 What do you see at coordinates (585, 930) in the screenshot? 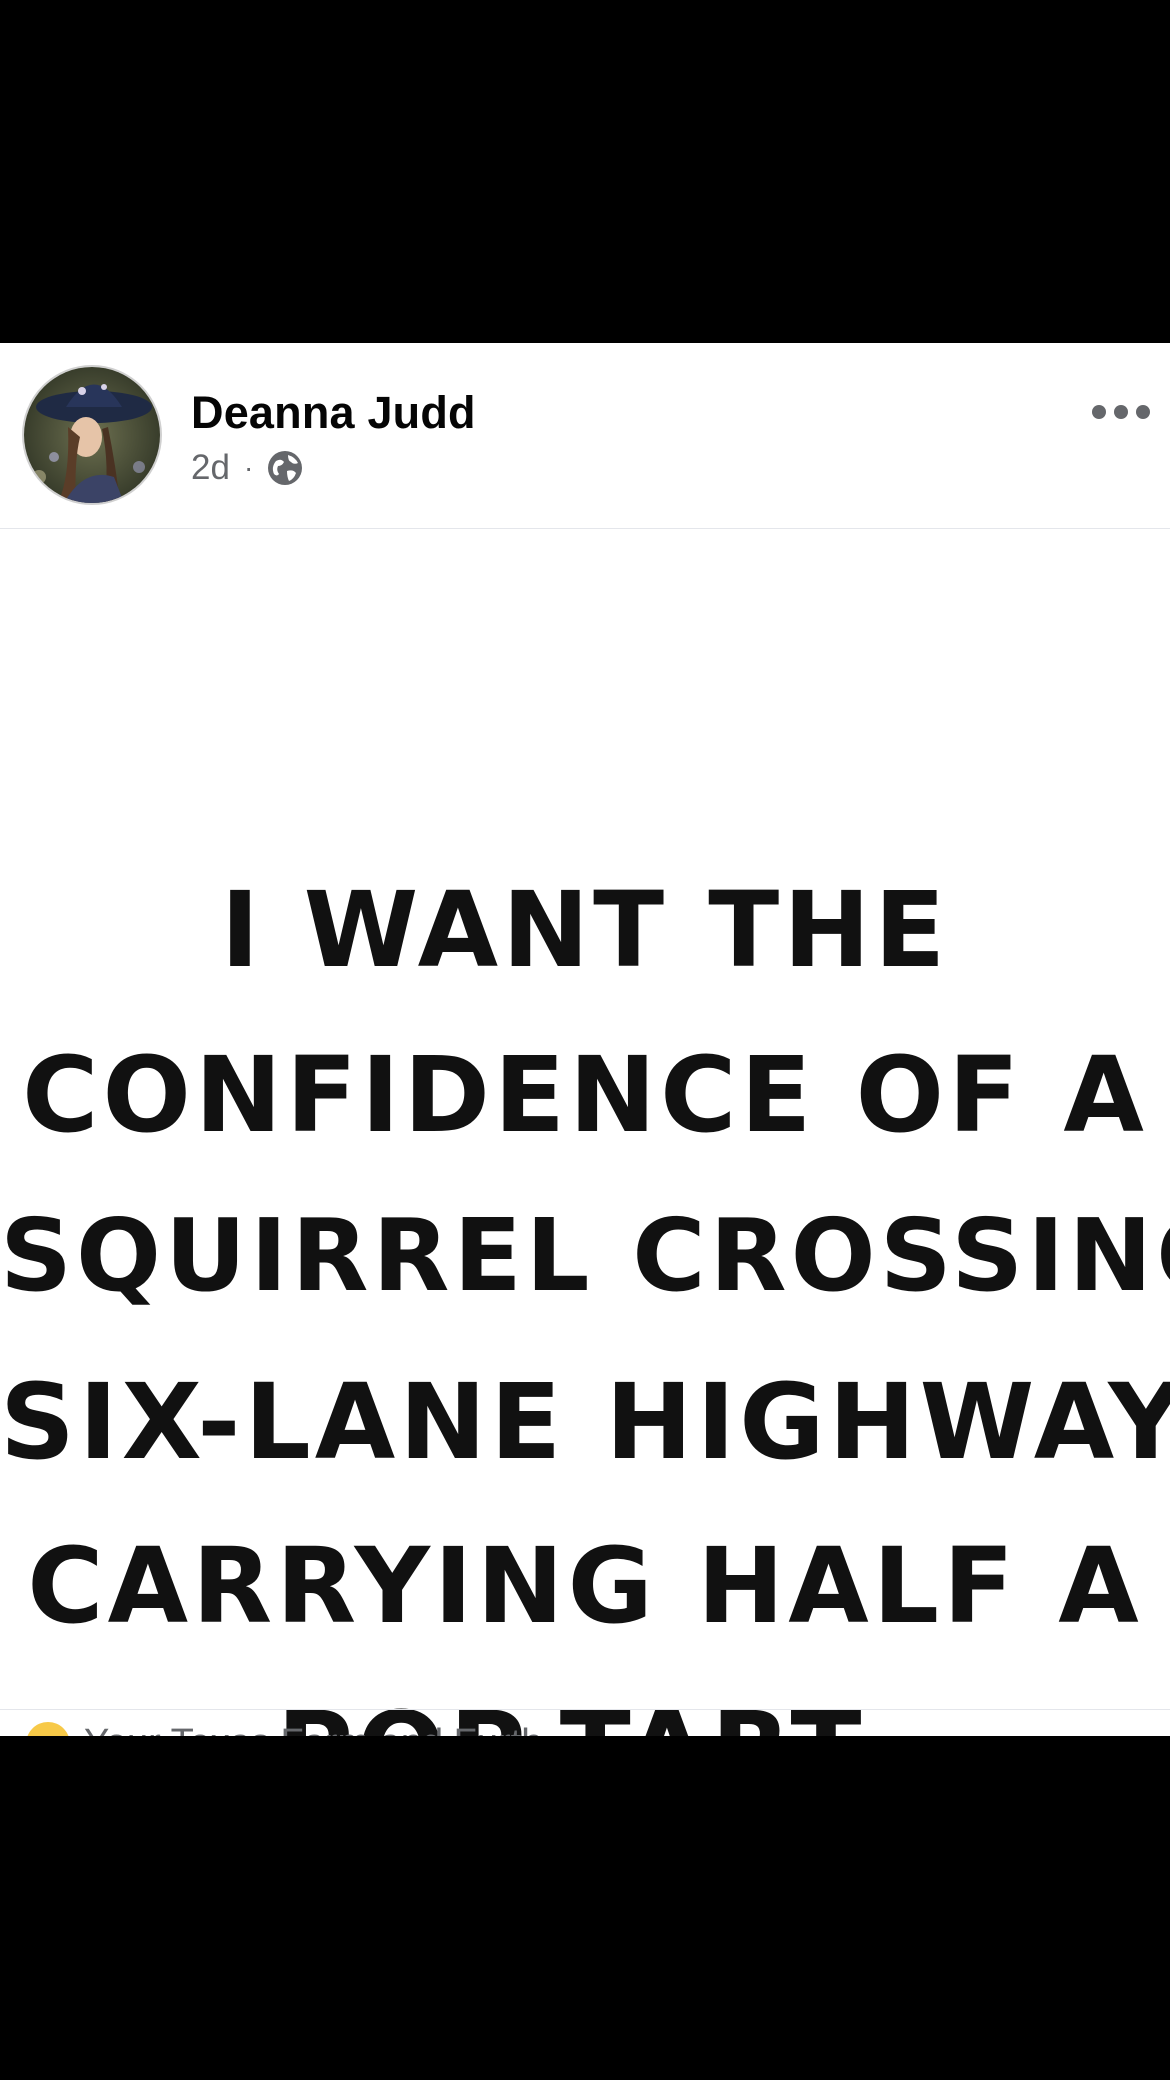
I see `quote-line: I WANT THE` at bounding box center [585, 930].